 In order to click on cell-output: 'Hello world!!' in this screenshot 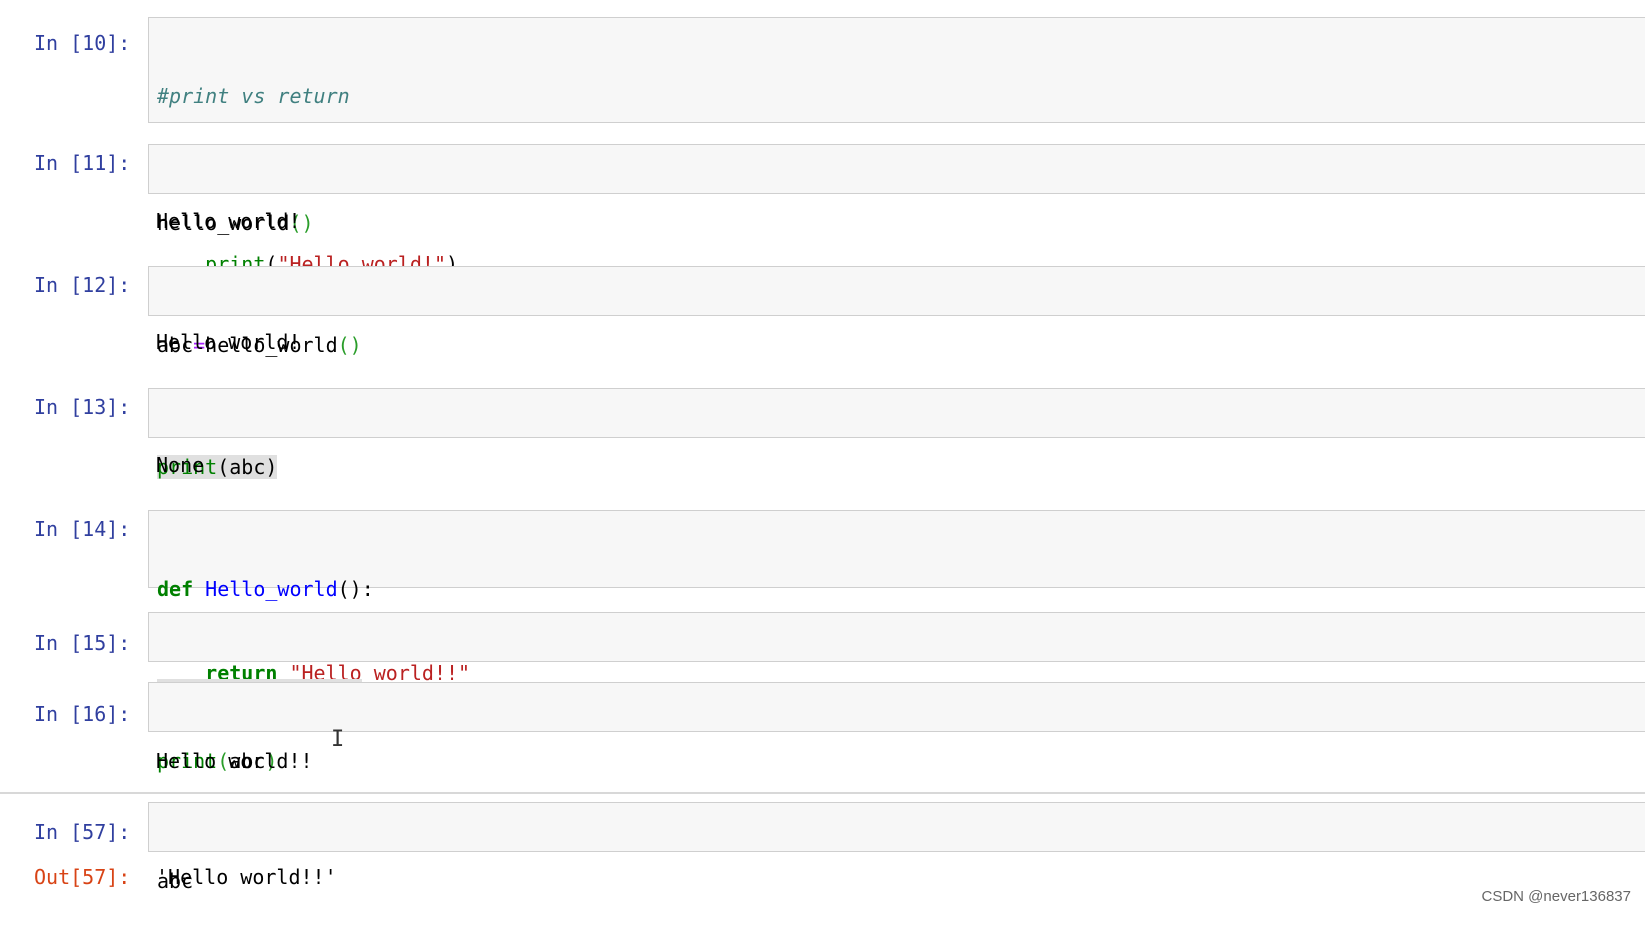, I will do `click(246, 877)`.